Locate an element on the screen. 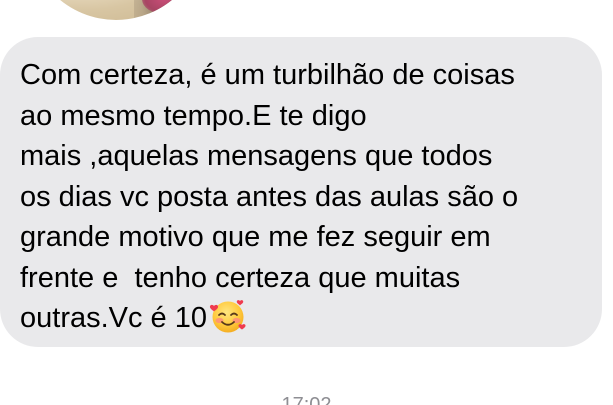 Image resolution: width=613 pixels, height=405 pixels. message-line: mais ,aquelas mensagens que todos is located at coordinates (256, 156).